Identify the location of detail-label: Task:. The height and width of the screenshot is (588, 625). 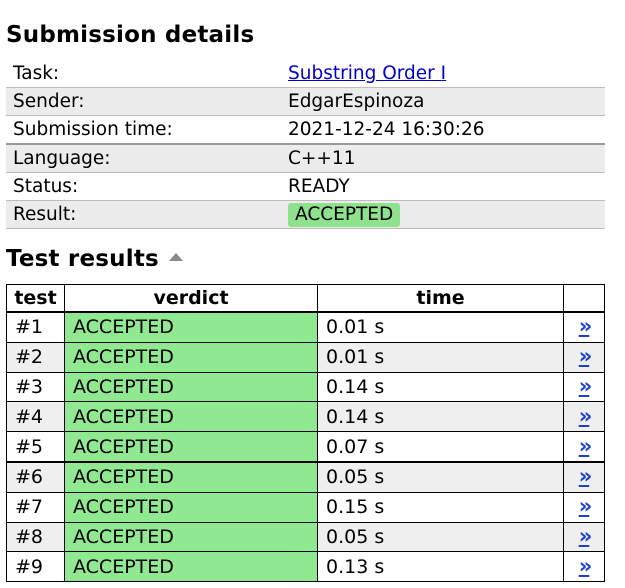
(36, 73).